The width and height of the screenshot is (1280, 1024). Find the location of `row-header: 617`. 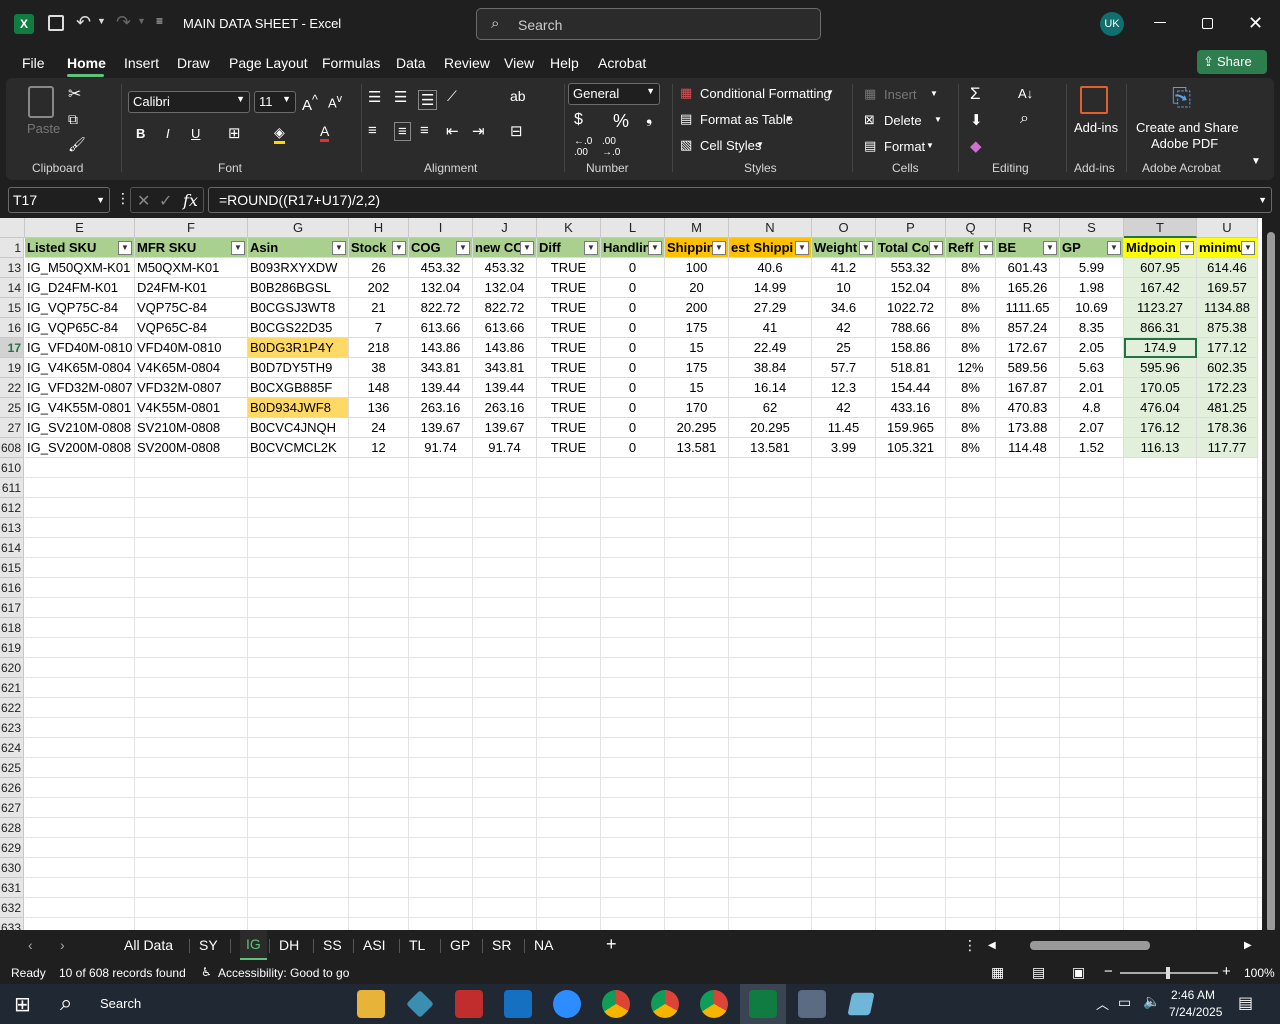

row-header: 617 is located at coordinates (12, 608).